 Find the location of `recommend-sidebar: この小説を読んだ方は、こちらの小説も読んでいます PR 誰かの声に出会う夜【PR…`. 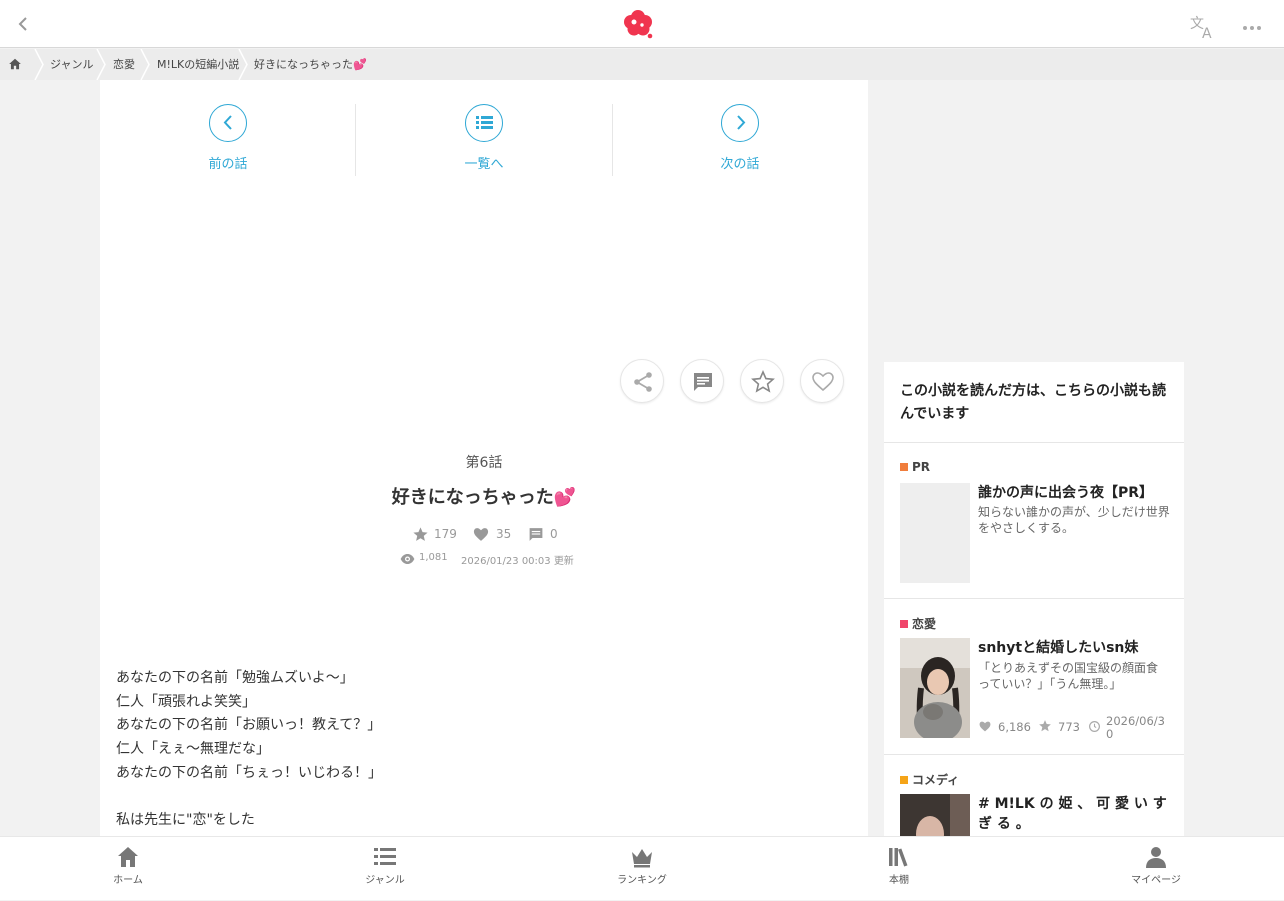

recommend-sidebar: この小説を読んだ方は、こちらの小説も読んでいます PR 誰かの声に出会う夜【PR… is located at coordinates (1034, 599).